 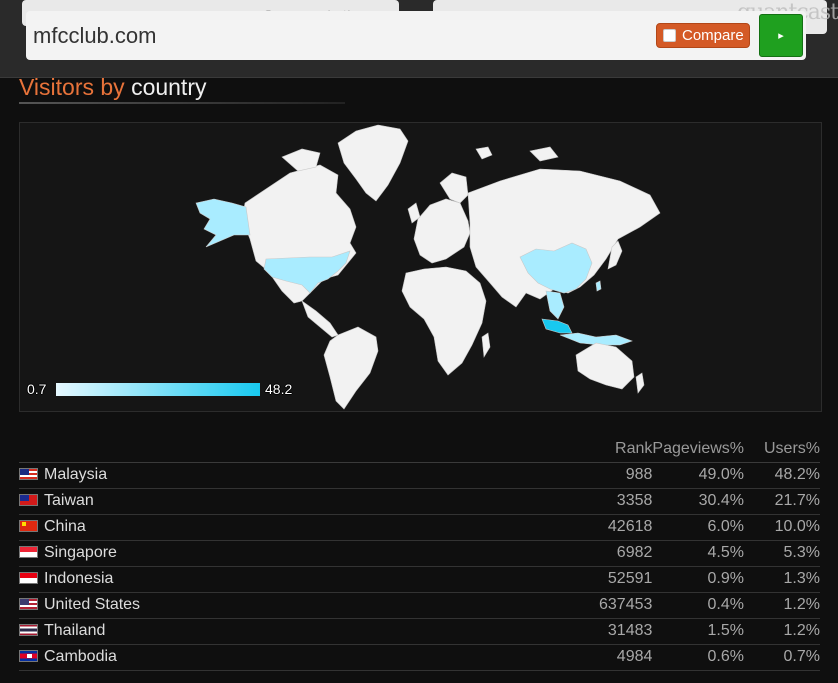 I want to click on table-row: Taiwan 3358 30.4% 21.7%, so click(x=419, y=501).